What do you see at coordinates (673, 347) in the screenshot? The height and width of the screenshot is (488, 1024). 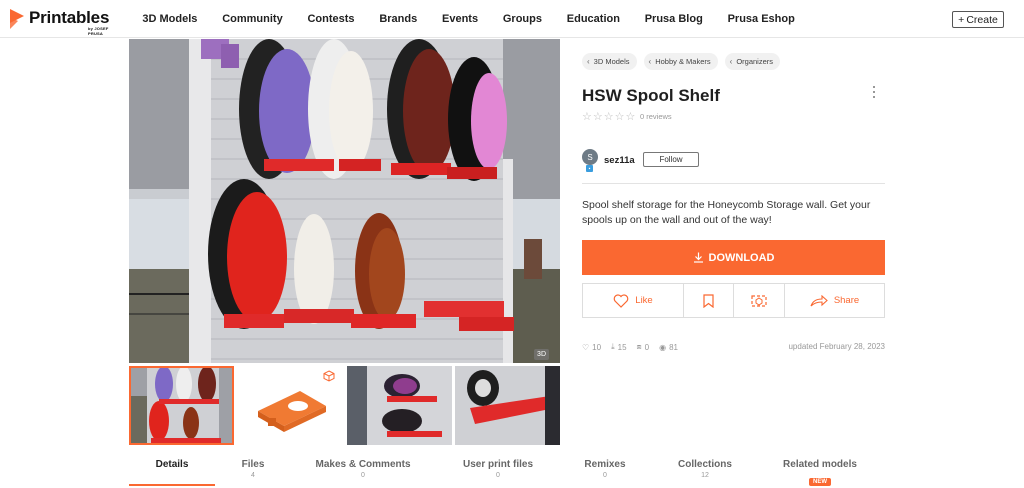 I see `views-count: 81` at bounding box center [673, 347].